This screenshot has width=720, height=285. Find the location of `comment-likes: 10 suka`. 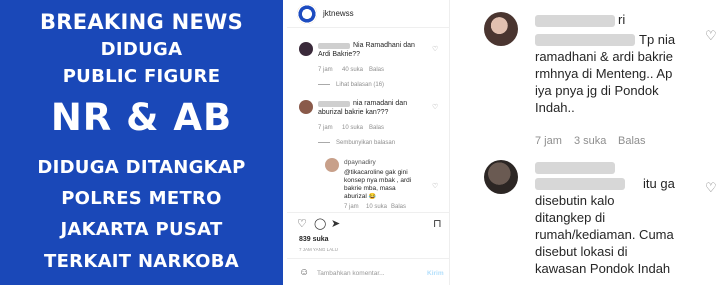

comment-likes: 10 suka is located at coordinates (352, 128).